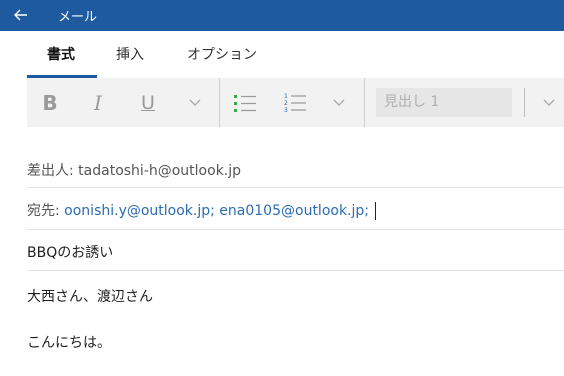 This screenshot has height=376, width=564. I want to click on text-cursor, so click(375, 211).